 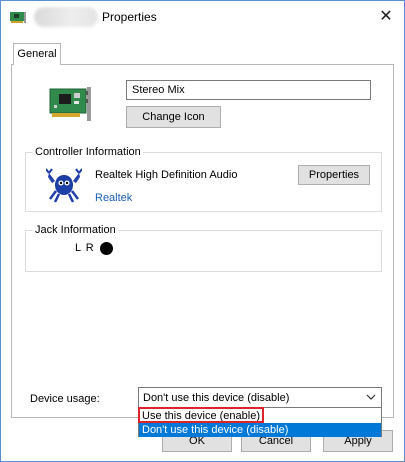 I want to click on window-title: Properties, so click(x=129, y=17).